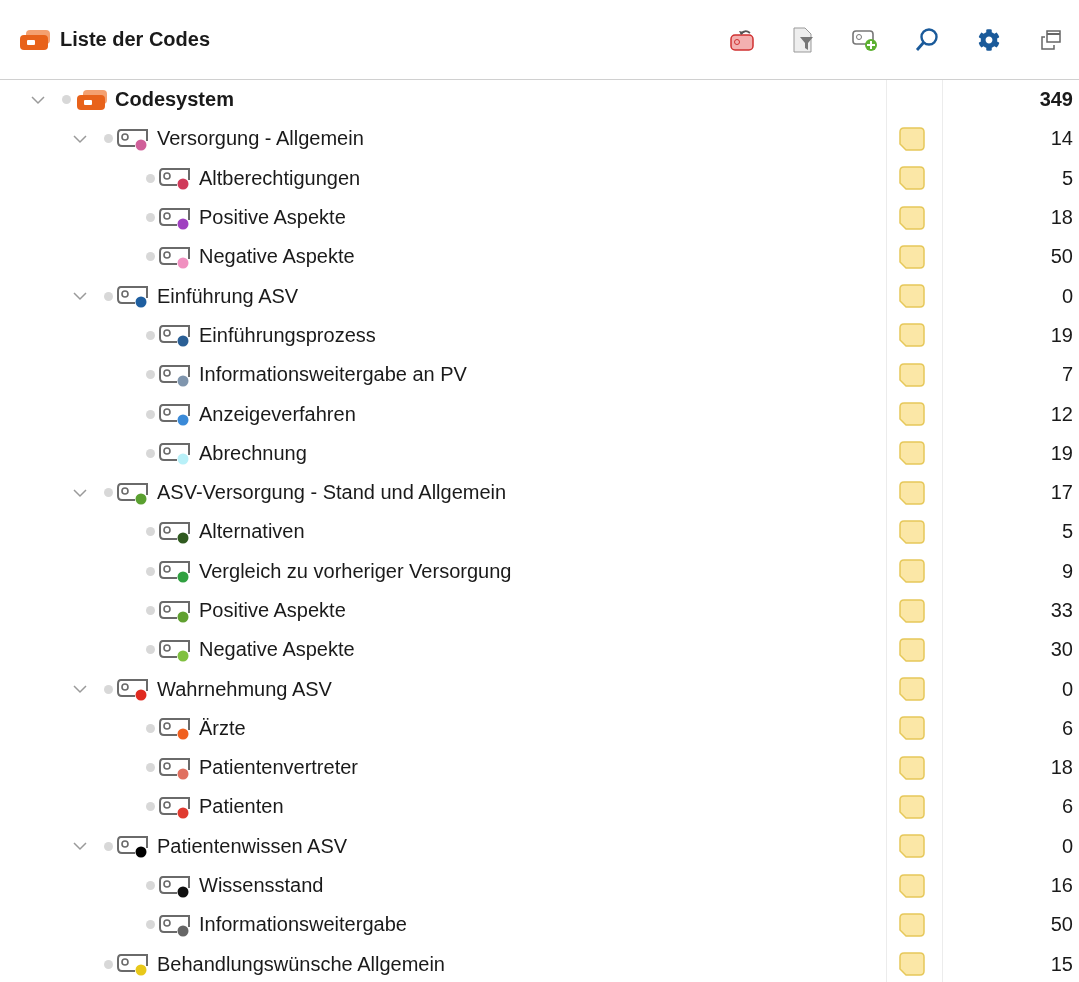 The image size is (1079, 982). Describe the element at coordinates (222, 728) in the screenshot. I see `code-label: Ärzte` at that location.